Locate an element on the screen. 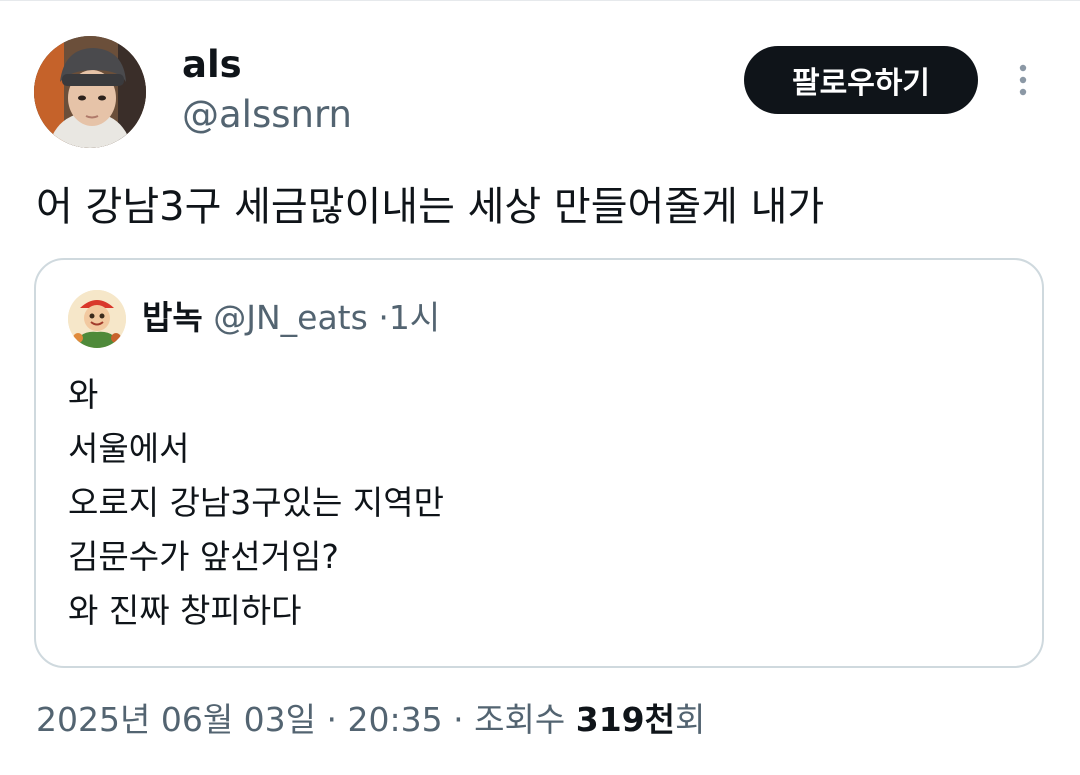 The image size is (1080, 775). quoted-text-line: 서울에서 is located at coordinates (129, 448).